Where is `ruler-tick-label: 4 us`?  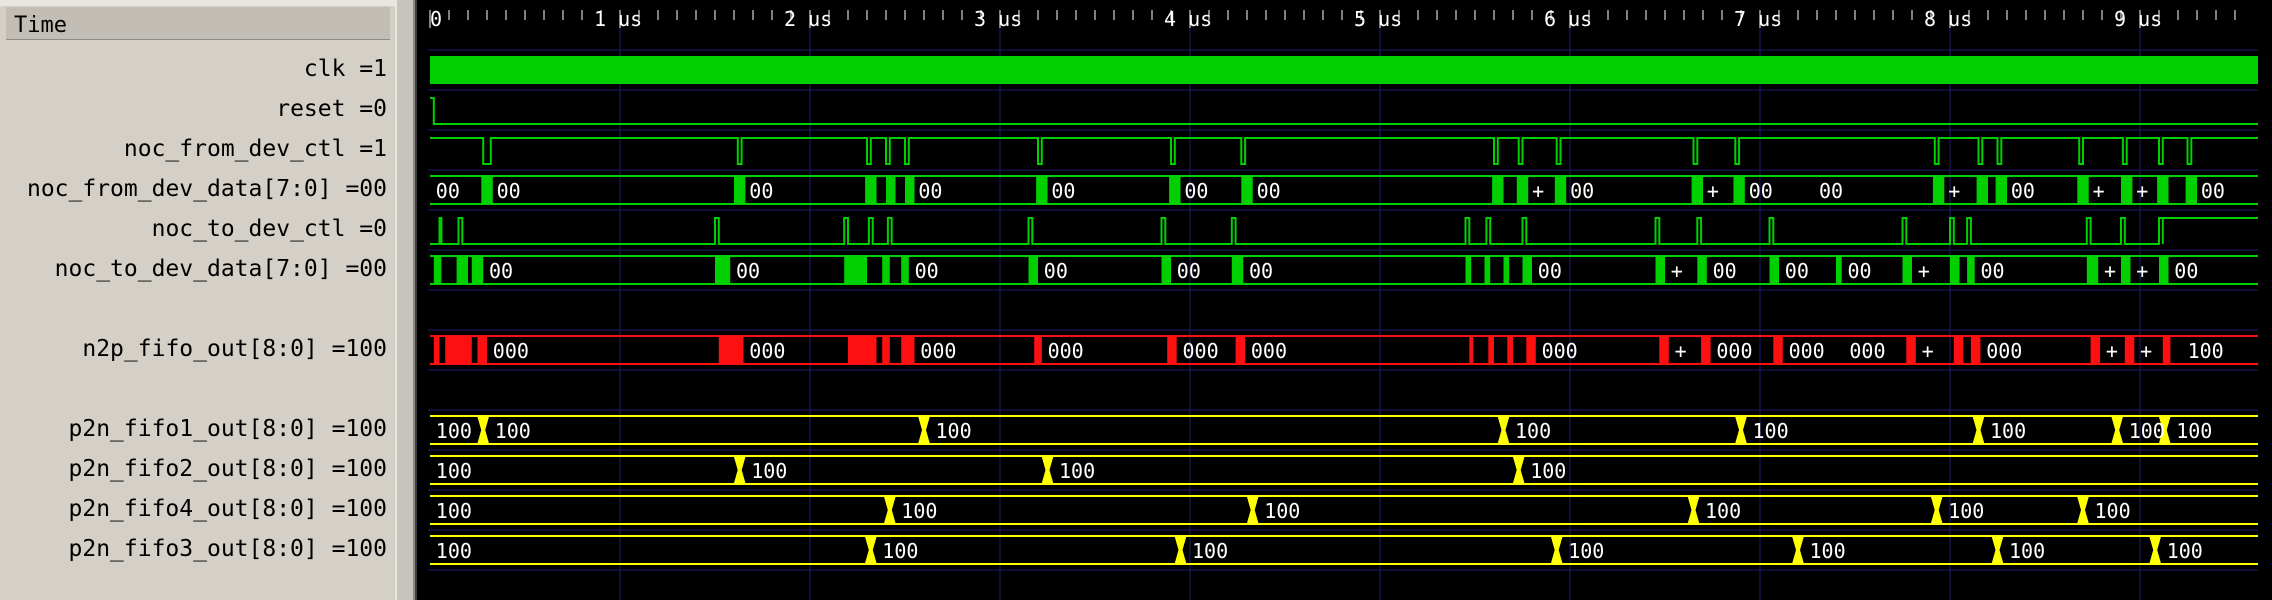 ruler-tick-label: 4 us is located at coordinates (1188, 19).